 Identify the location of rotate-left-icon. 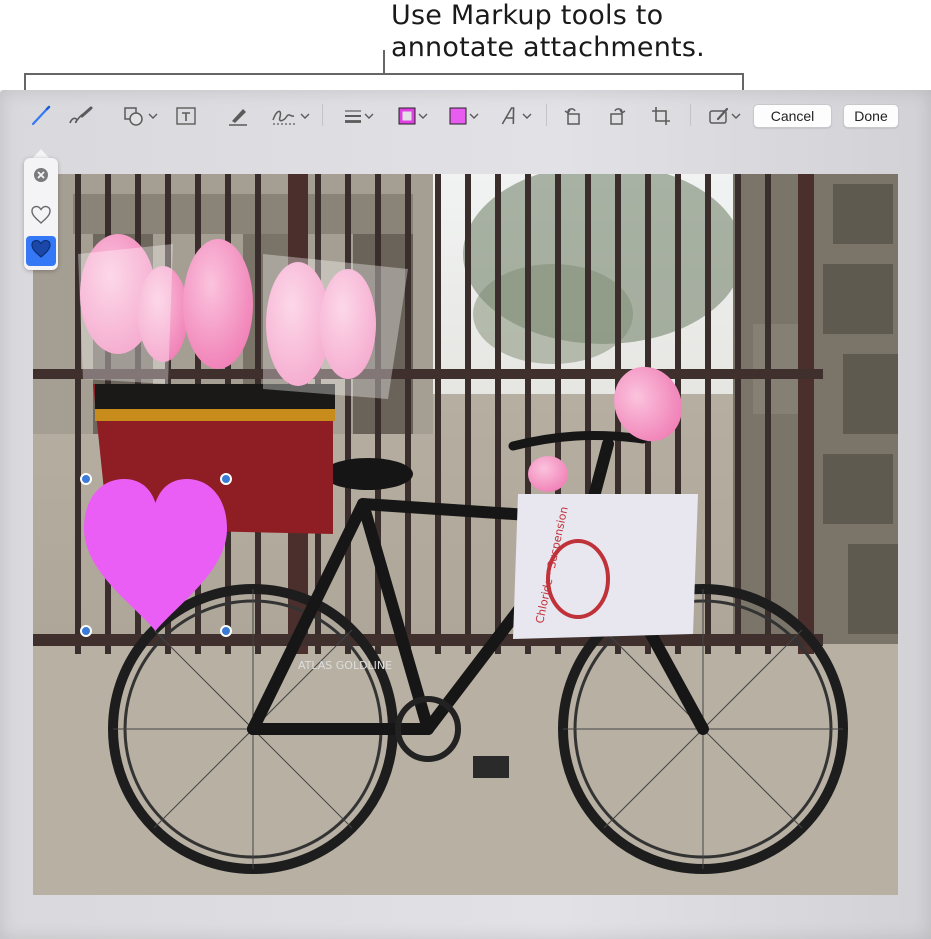
(573, 116).